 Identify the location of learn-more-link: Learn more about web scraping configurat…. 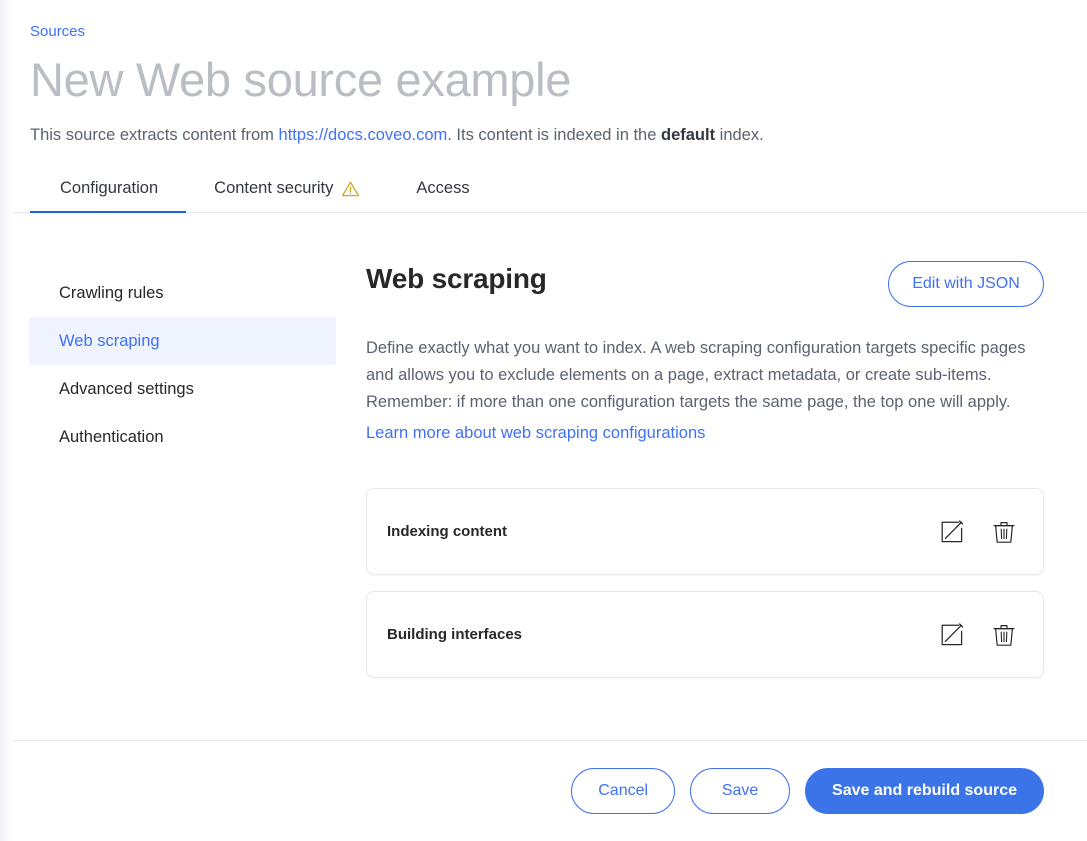
(535, 433).